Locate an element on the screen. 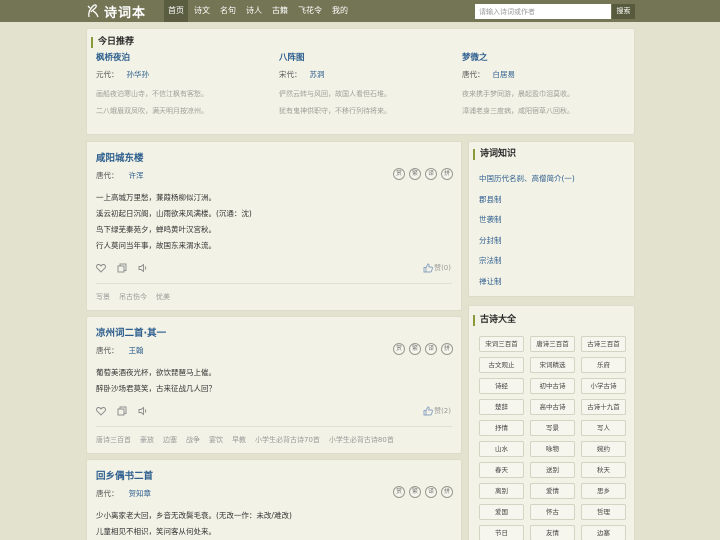  poem-line: 醉卧沙场君莫笑，古来征战几人回？ is located at coordinates (156, 388).